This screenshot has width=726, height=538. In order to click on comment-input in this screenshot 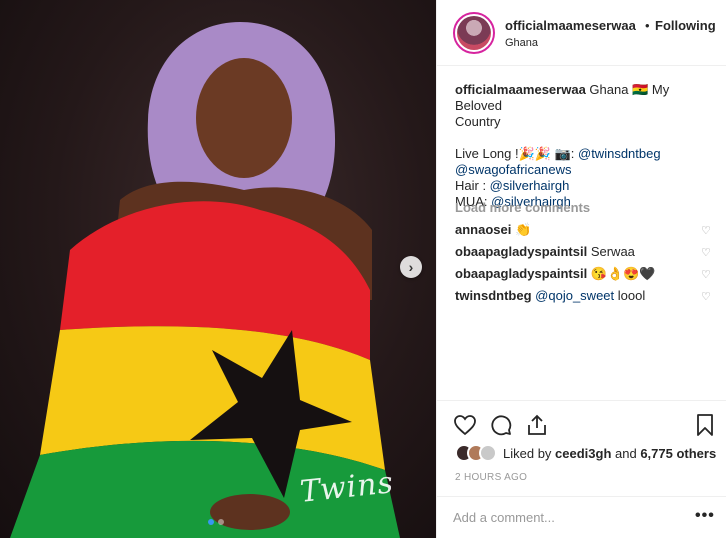, I will do `click(568, 517)`.